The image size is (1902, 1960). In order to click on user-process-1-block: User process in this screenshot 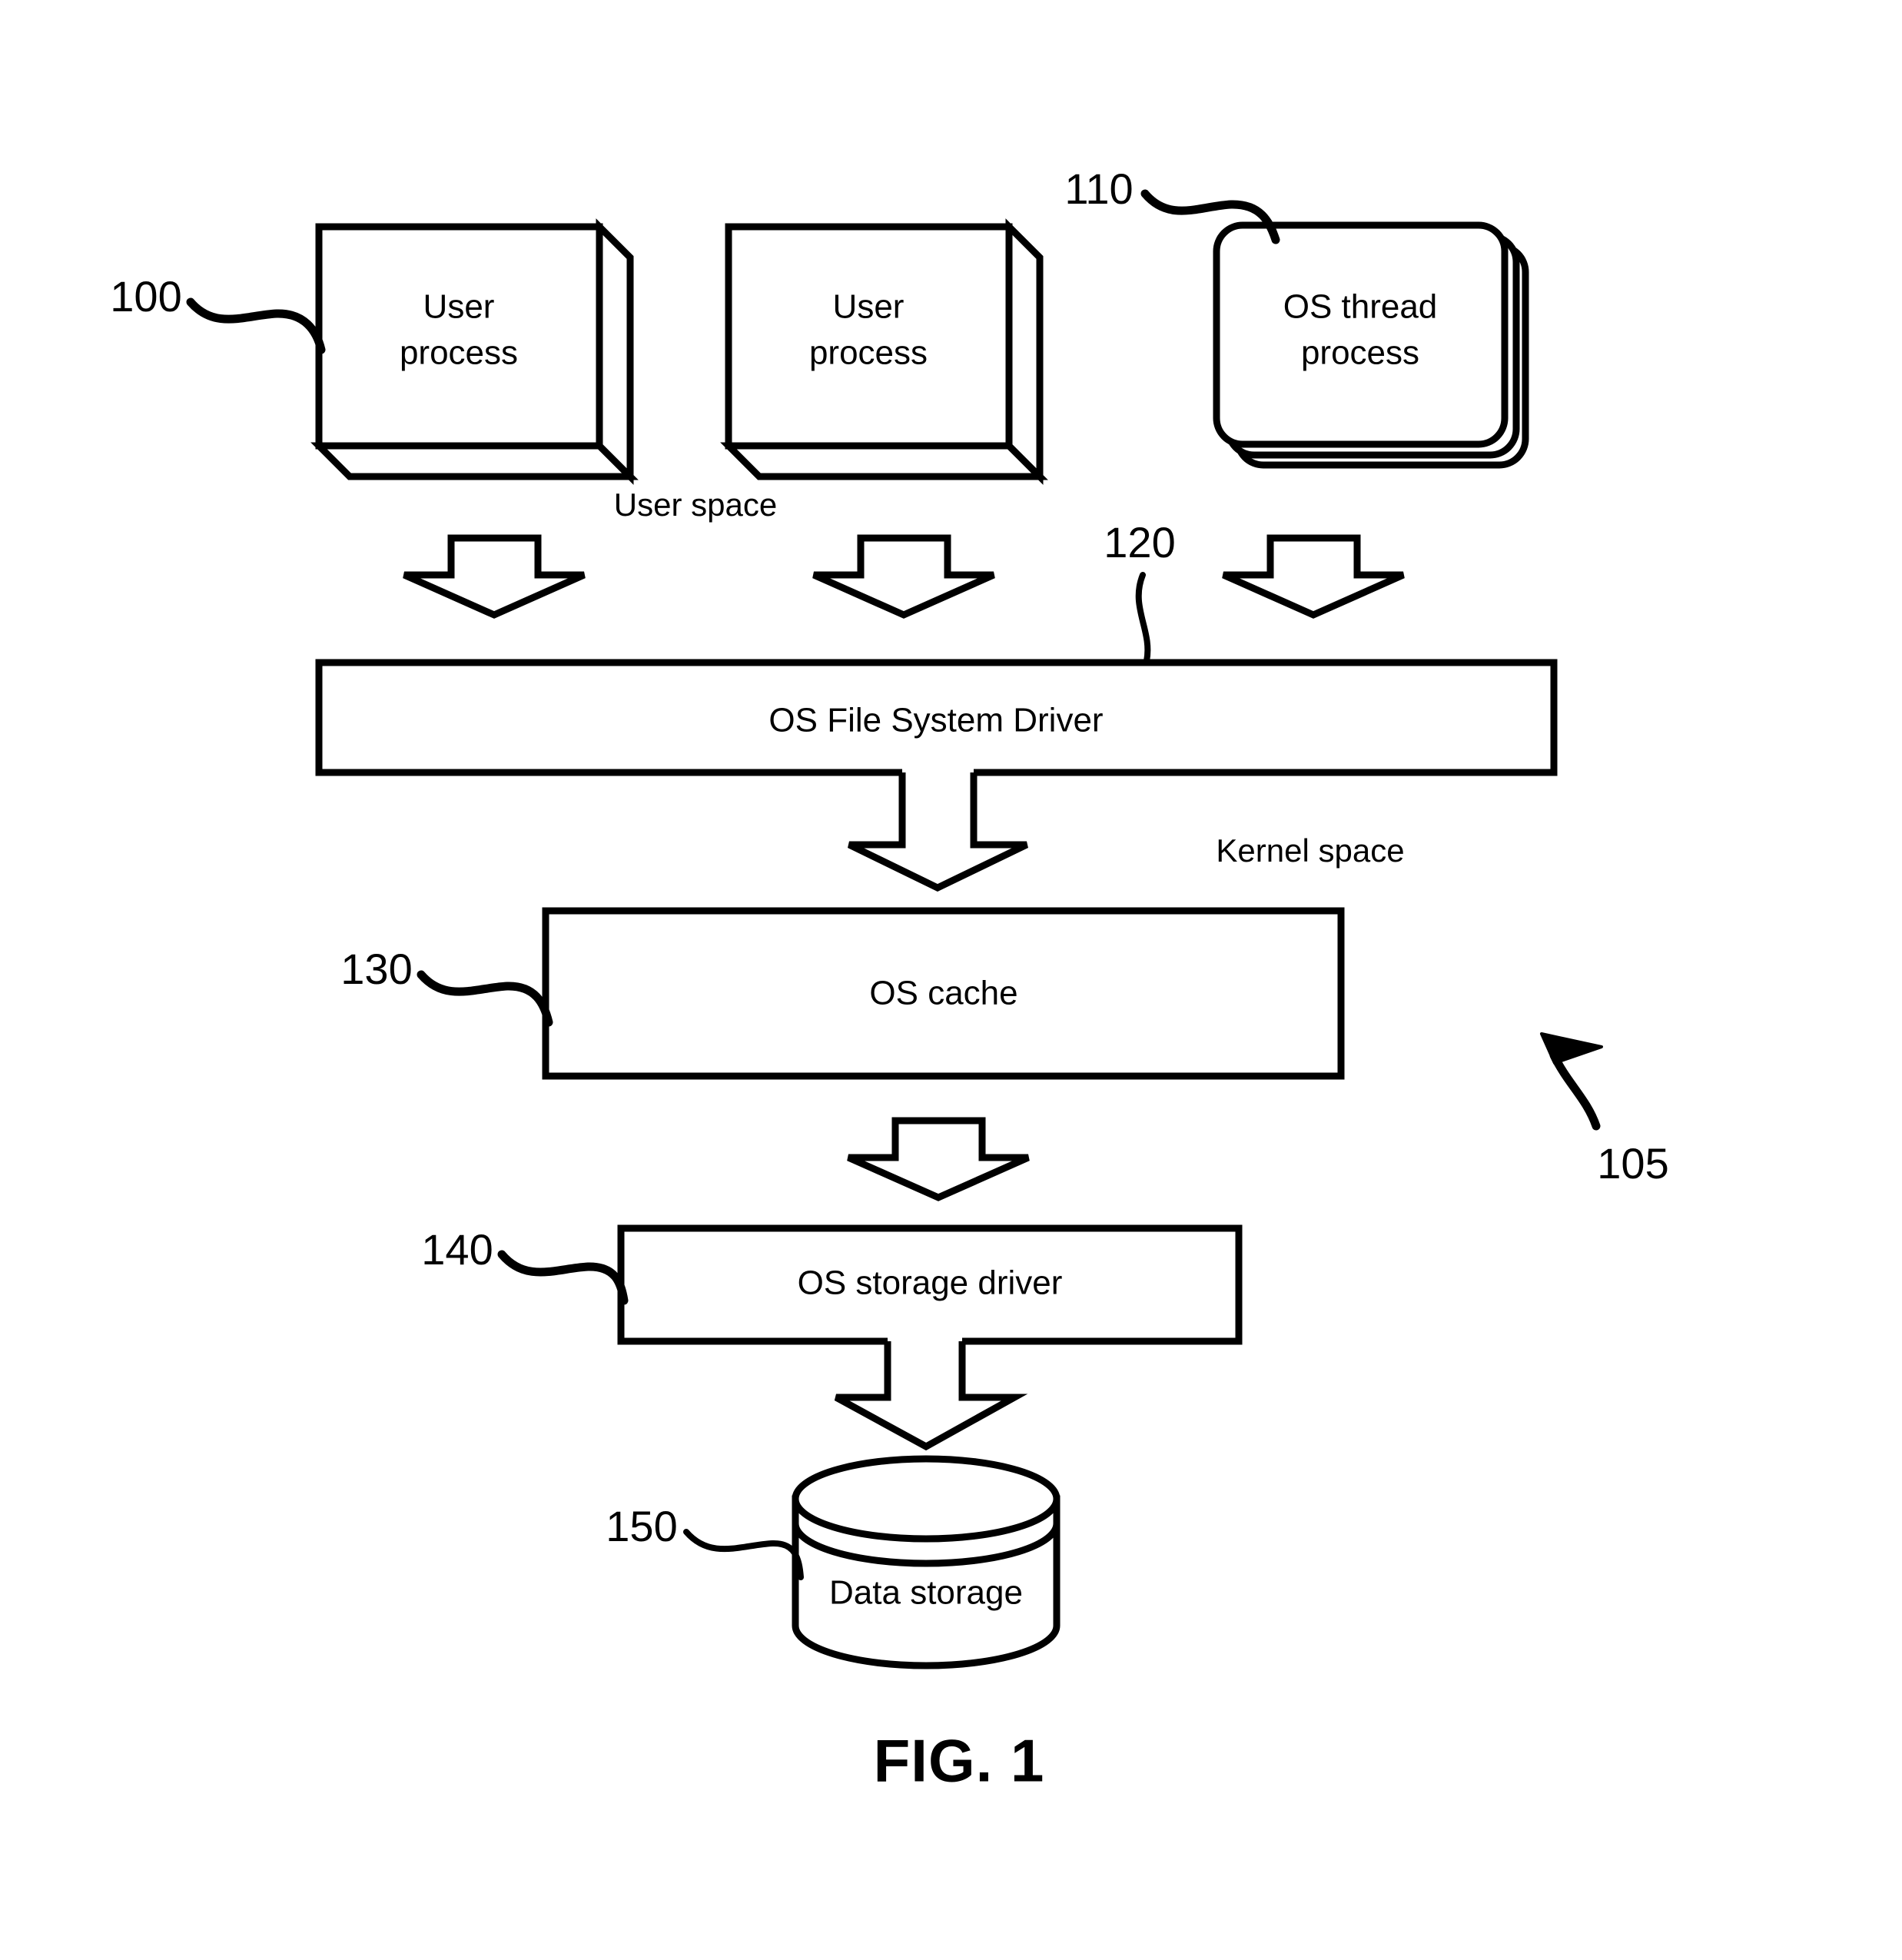, I will do `click(474, 351)`.